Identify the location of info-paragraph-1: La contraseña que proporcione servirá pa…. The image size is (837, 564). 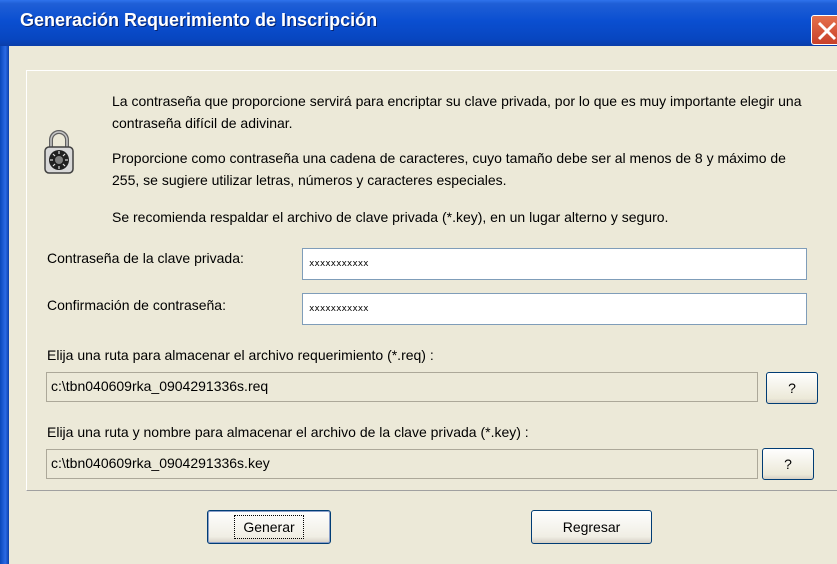
(457, 112).